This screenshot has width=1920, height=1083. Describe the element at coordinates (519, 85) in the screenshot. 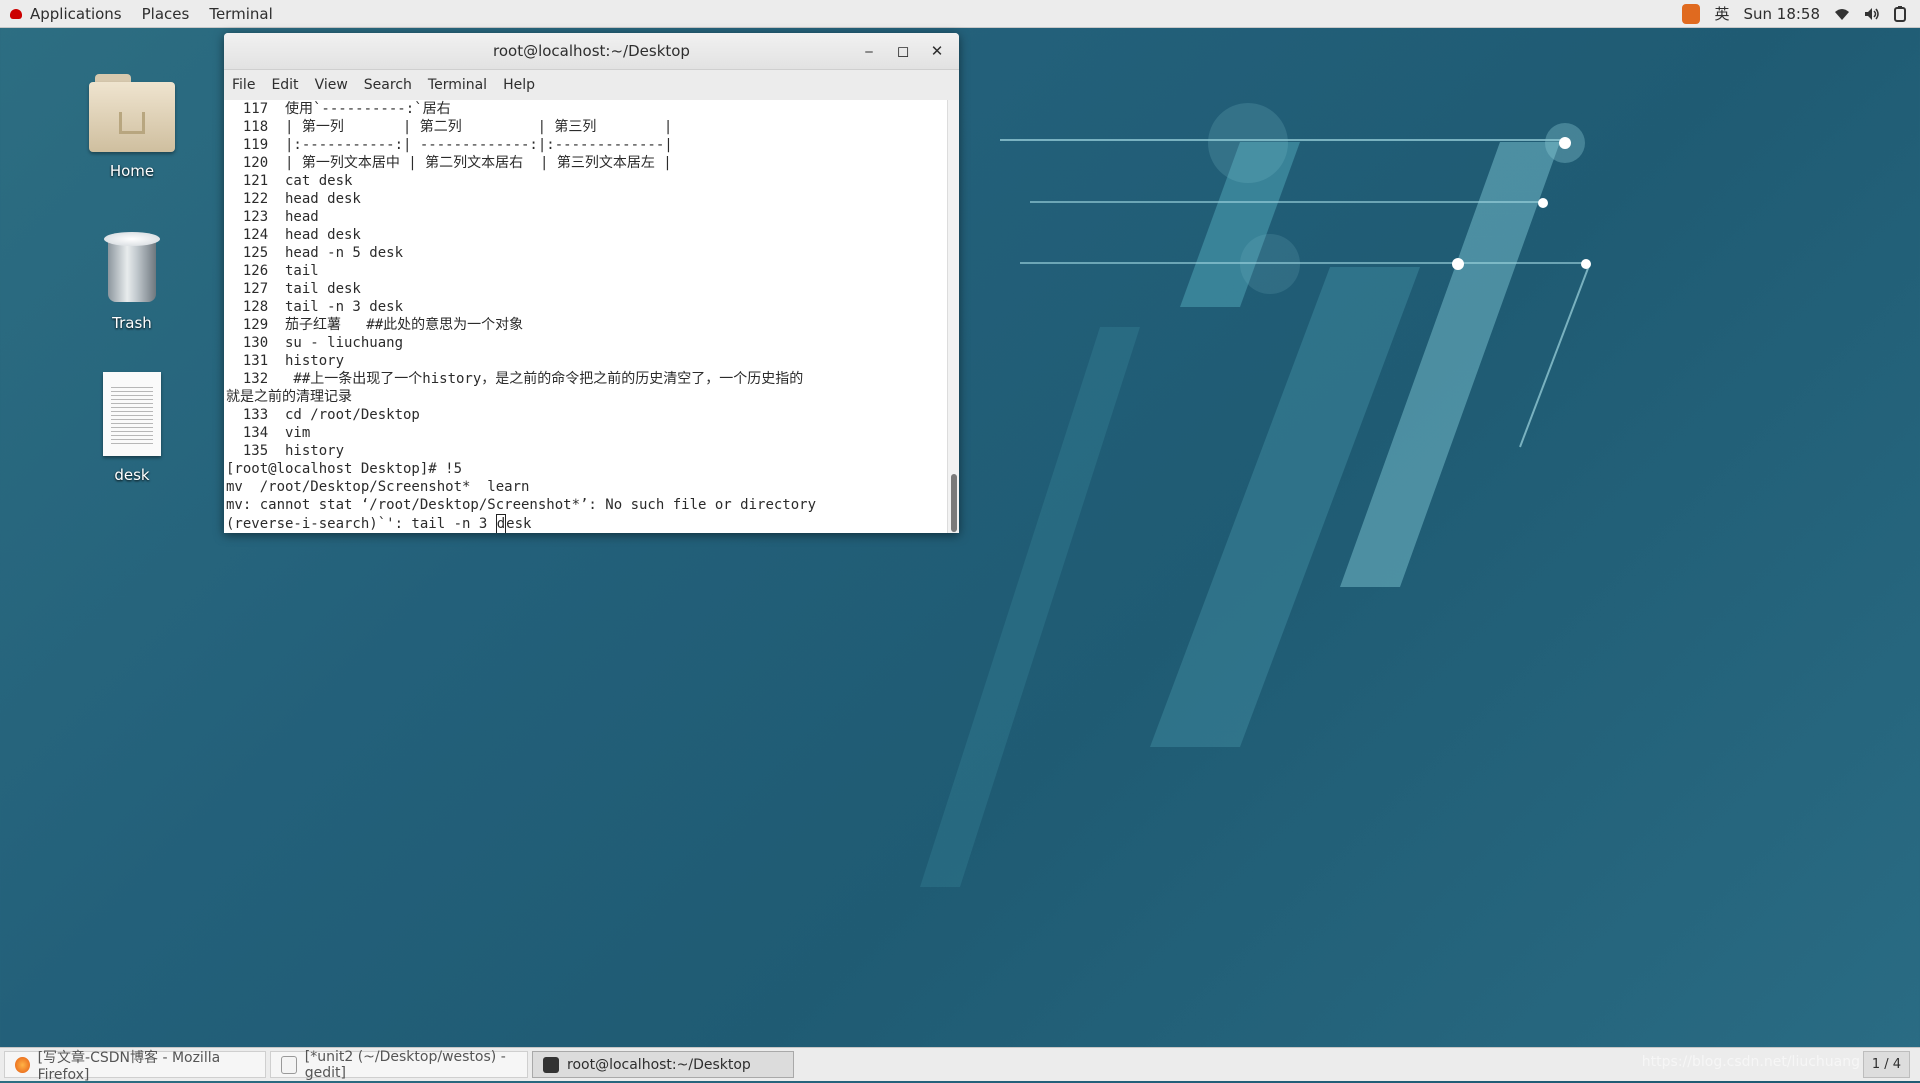

I see `menu-help: Help` at that location.